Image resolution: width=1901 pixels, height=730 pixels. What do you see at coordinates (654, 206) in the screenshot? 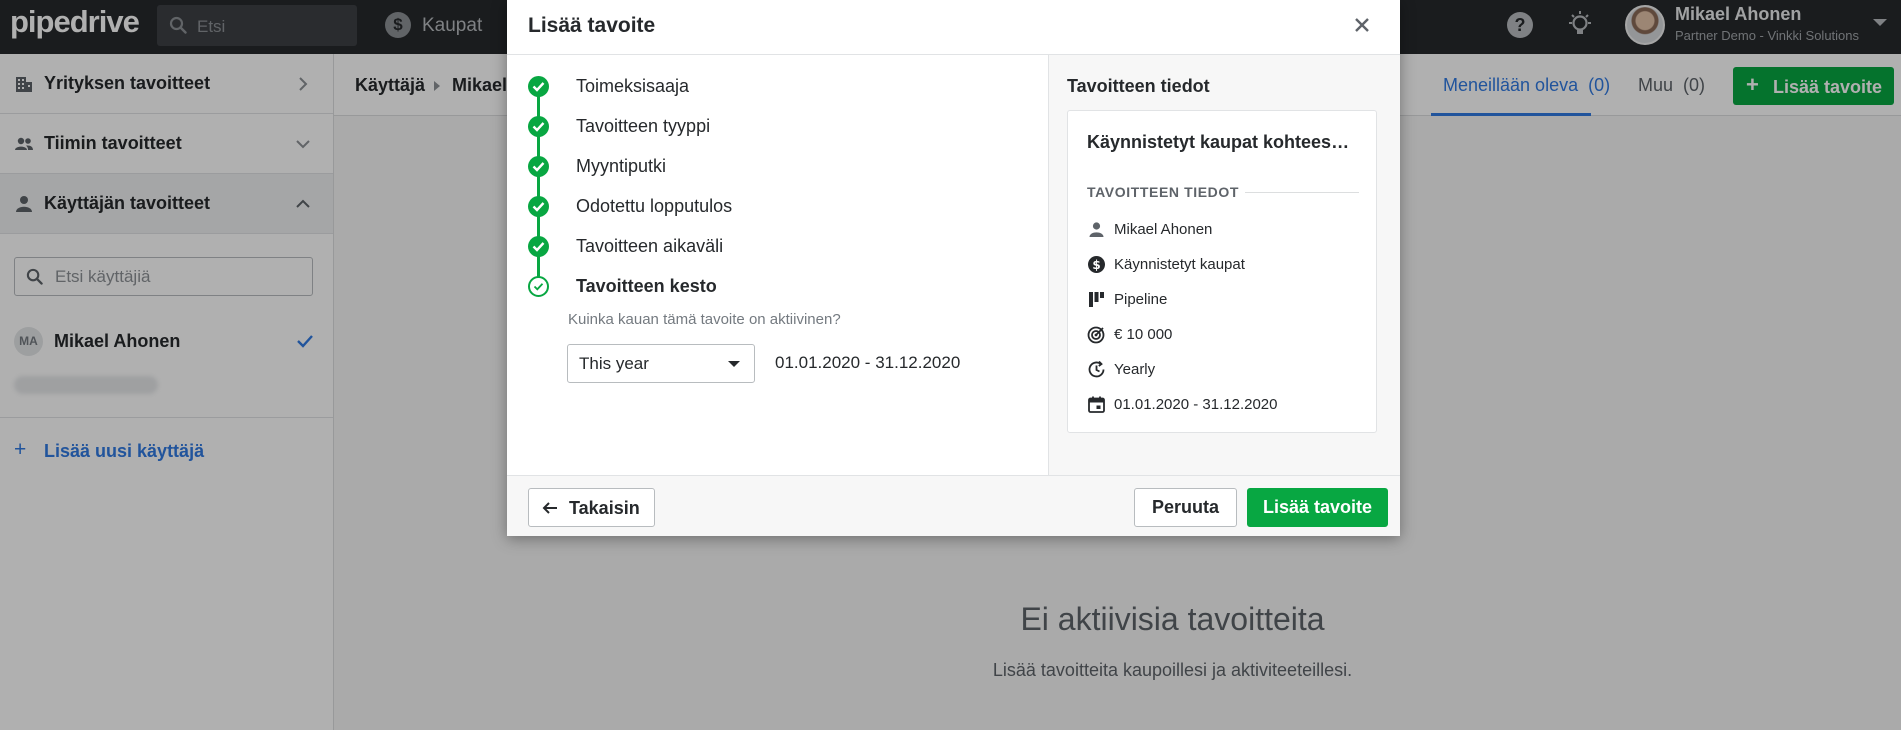
I see `wizard-step-label: Odotettu lopputulos` at bounding box center [654, 206].